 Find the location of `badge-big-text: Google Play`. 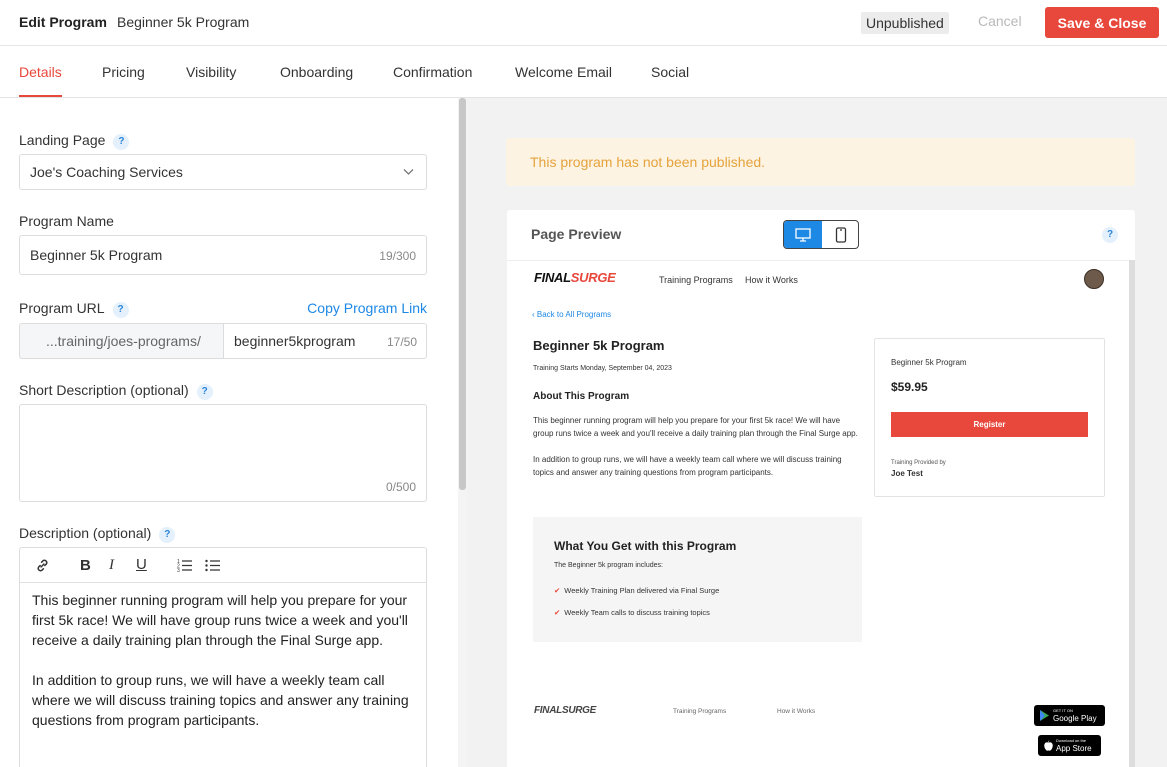

badge-big-text: Google Play is located at coordinates (1075, 718).